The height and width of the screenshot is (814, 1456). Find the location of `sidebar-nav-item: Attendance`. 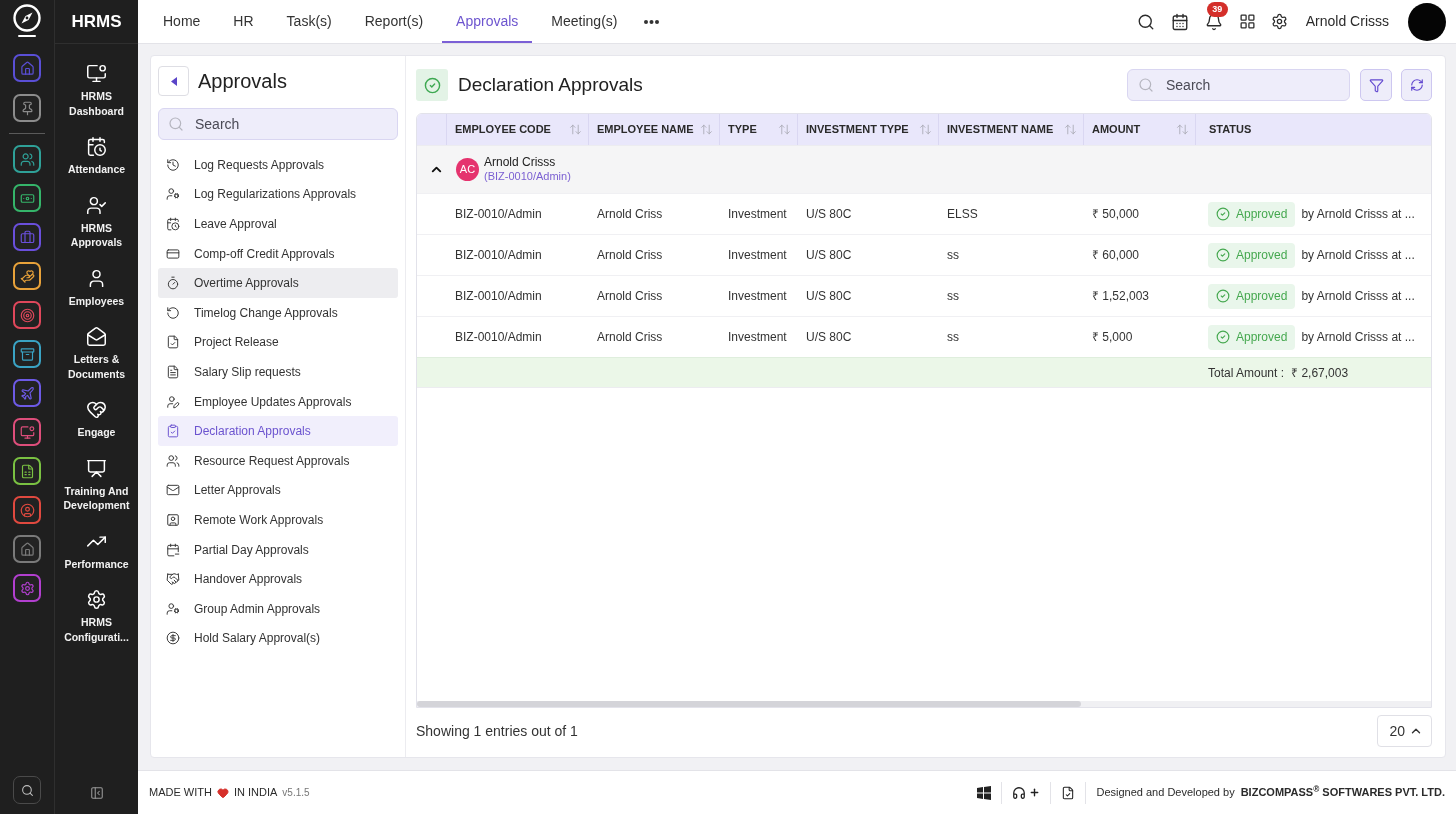

sidebar-nav-item: Attendance is located at coordinates (96, 156).